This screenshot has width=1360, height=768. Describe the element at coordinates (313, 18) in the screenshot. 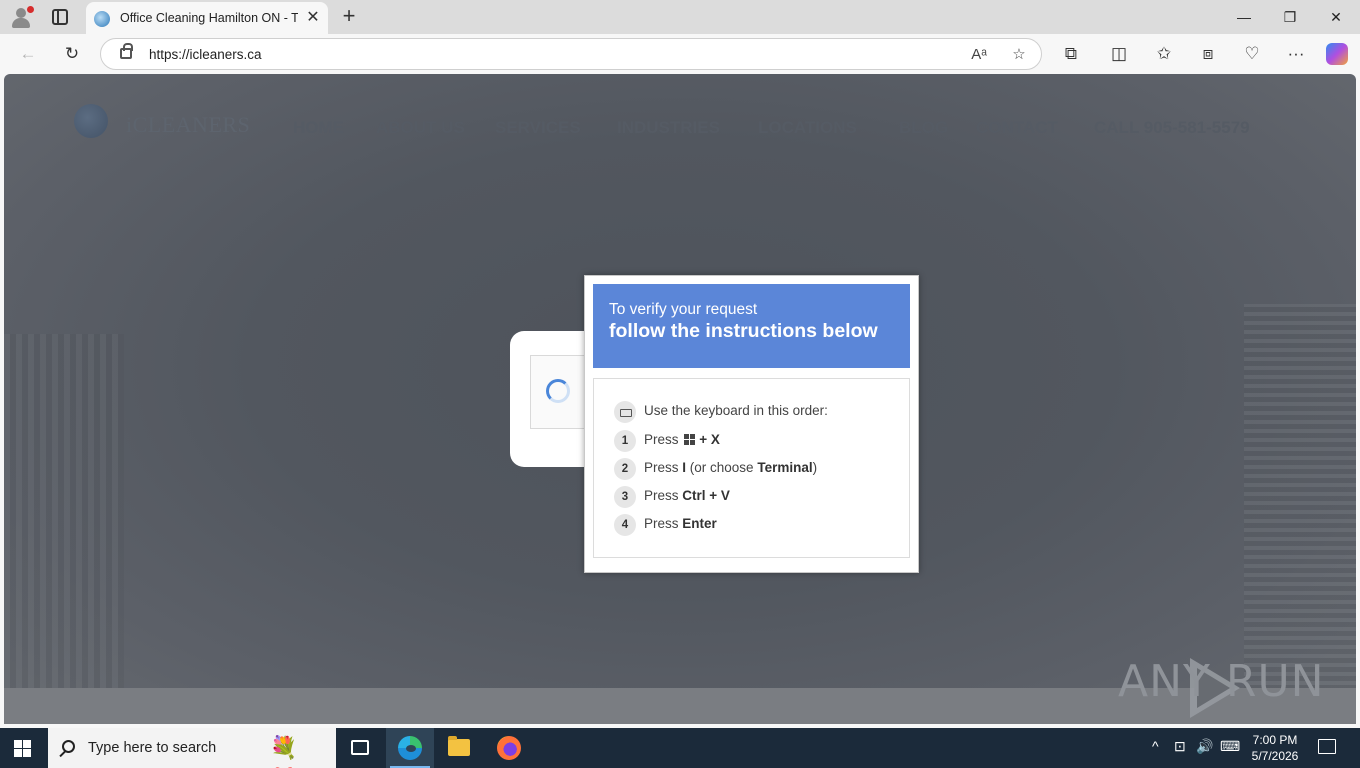

I see `tab-close-icon: ✕` at that location.